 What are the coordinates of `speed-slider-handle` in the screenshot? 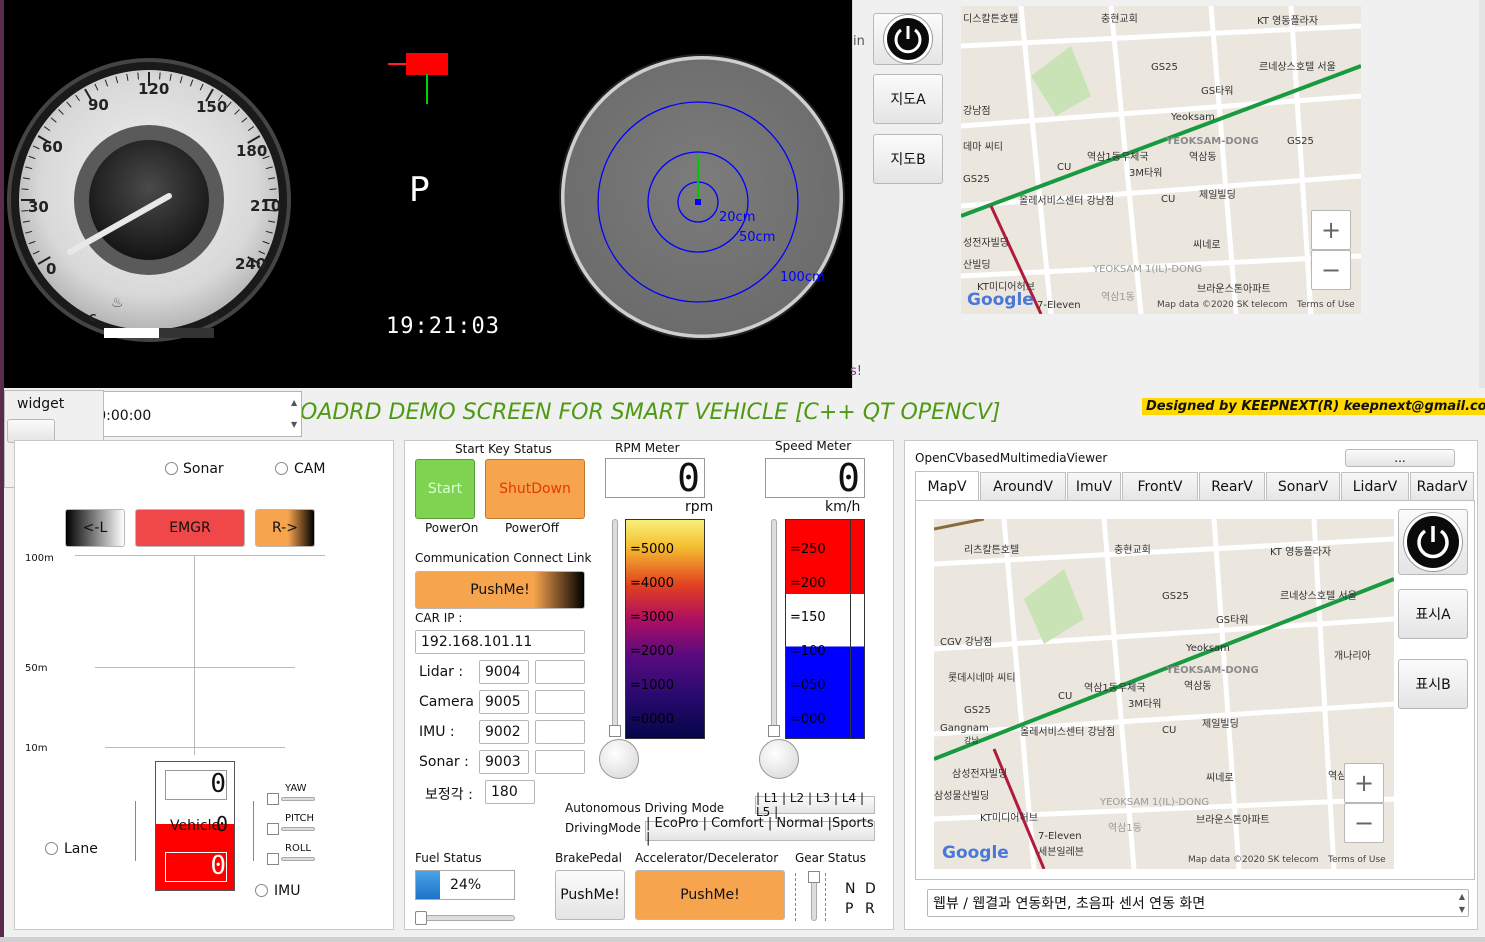 It's located at (774, 731).